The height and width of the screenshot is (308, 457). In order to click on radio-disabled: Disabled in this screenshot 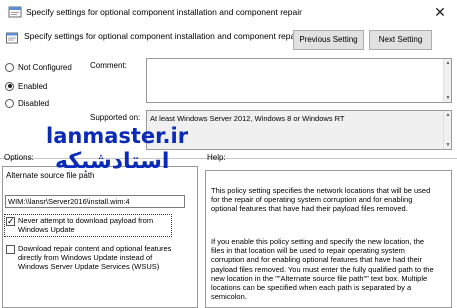, I will do `click(27, 103)`.